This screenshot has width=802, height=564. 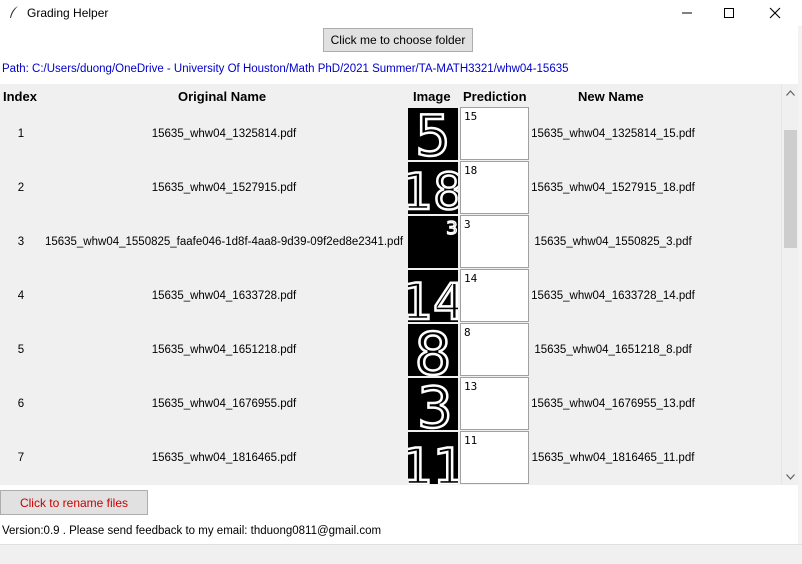 What do you see at coordinates (224, 350) in the screenshot?
I see `original-name: 15635_whw04_1651218.pdf` at bounding box center [224, 350].